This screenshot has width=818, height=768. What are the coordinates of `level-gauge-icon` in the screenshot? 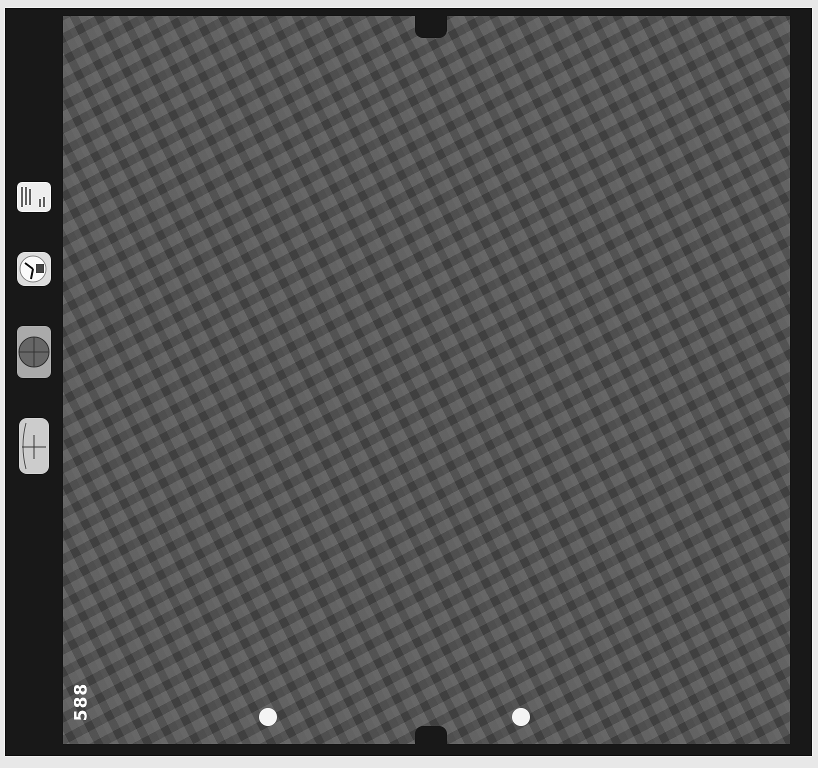 It's located at (34, 446).